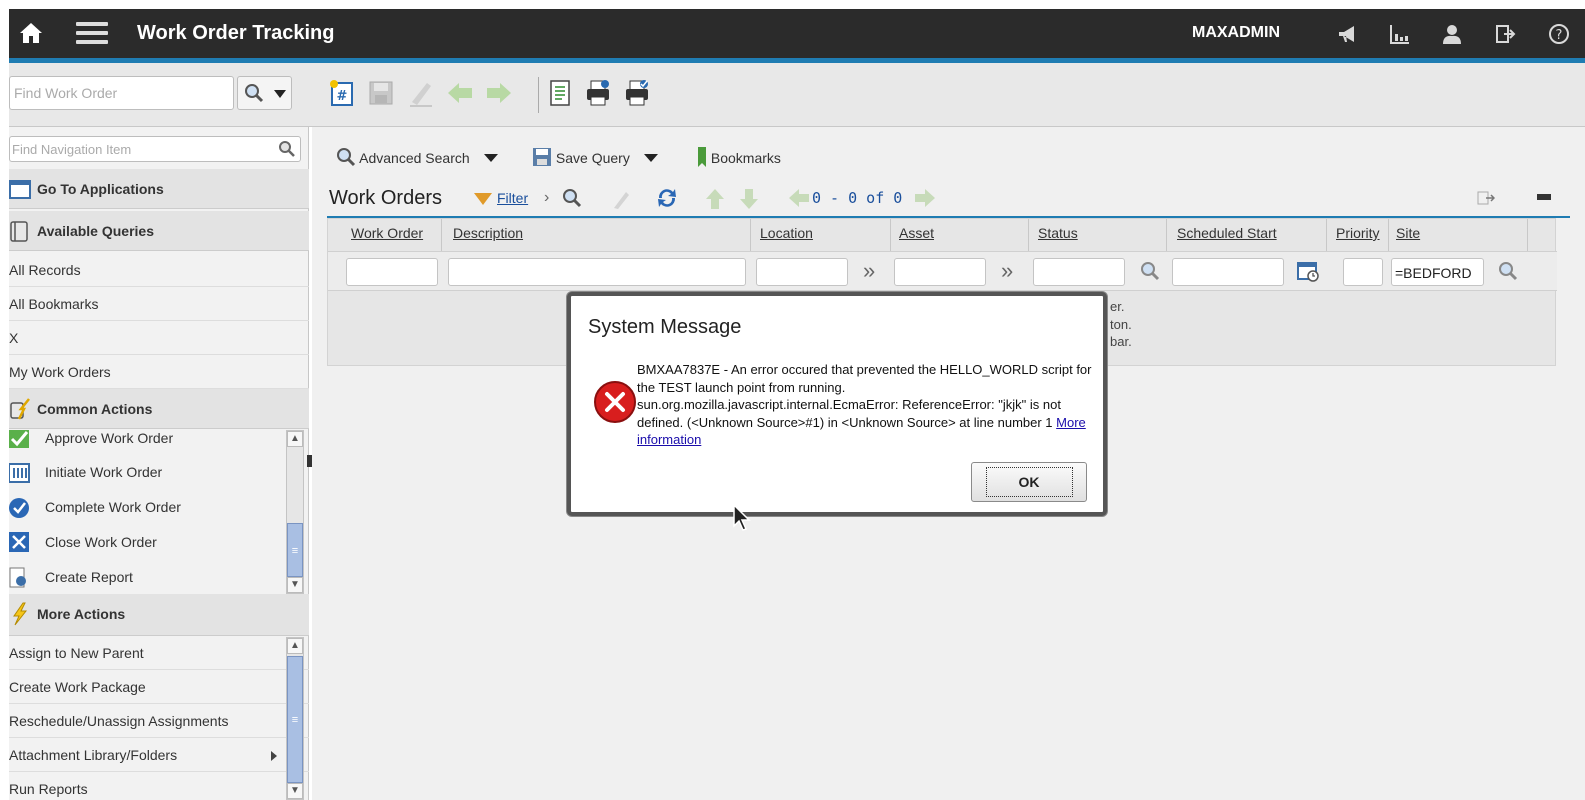  I want to click on col-site: Site, so click(1408, 233).